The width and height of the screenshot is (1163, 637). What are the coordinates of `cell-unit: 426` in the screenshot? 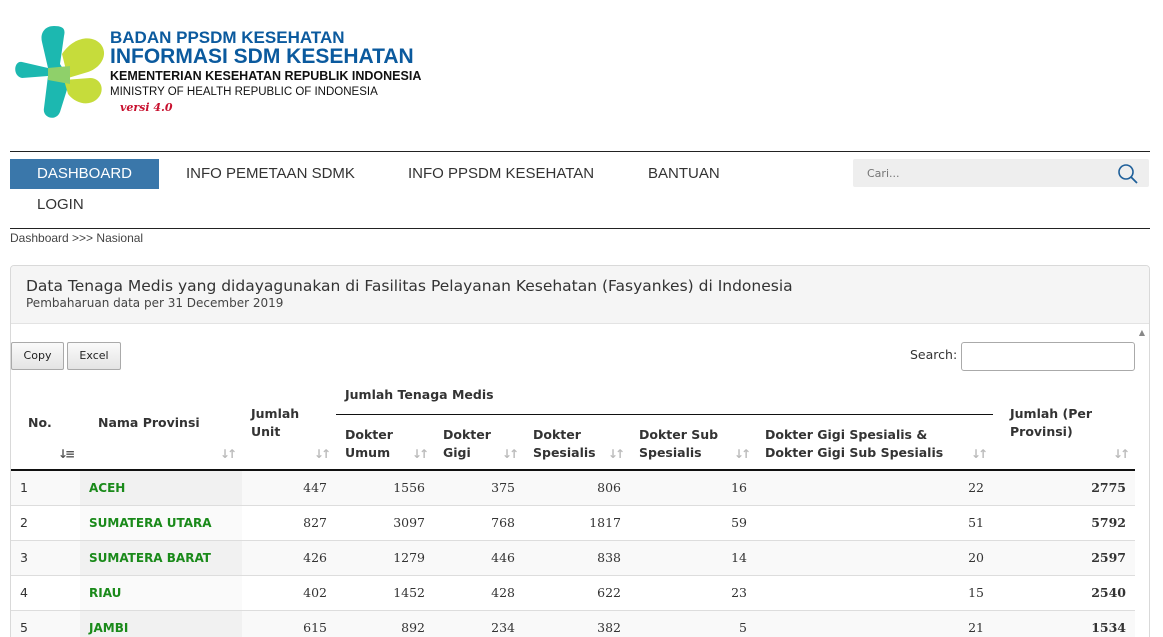 It's located at (289, 557).